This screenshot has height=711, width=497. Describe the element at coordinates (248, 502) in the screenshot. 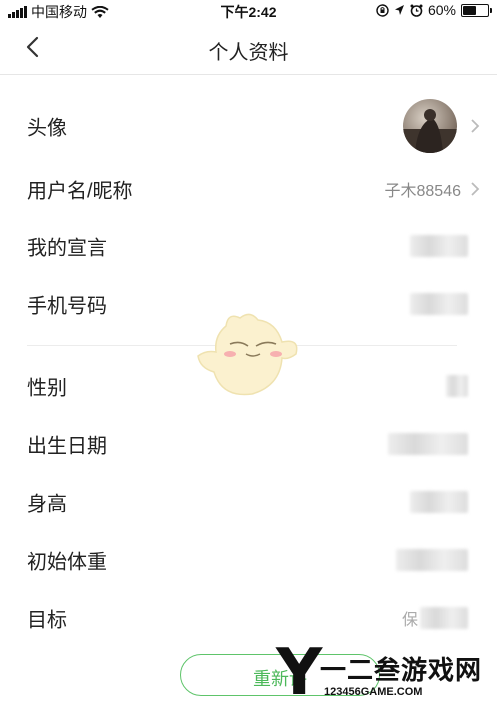

I see `row-height: 身高` at that location.